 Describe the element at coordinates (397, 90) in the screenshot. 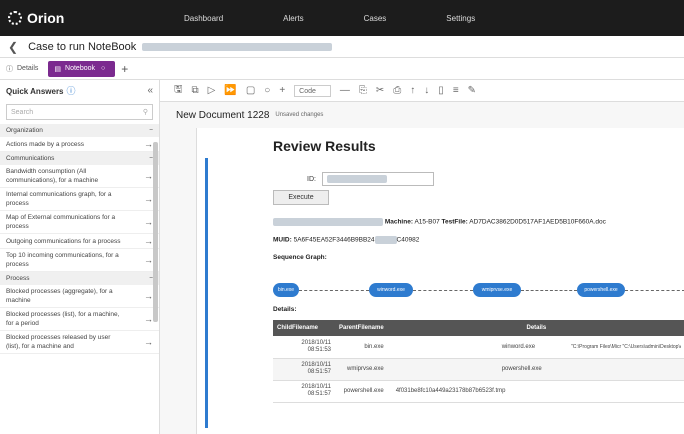

I see `paste-icon: ⎙` at that location.